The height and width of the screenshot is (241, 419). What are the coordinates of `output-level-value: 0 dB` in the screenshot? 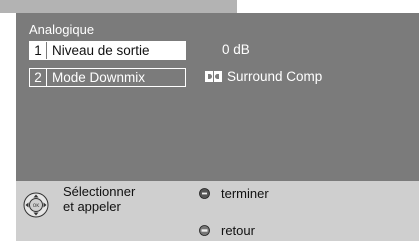 It's located at (236, 49).